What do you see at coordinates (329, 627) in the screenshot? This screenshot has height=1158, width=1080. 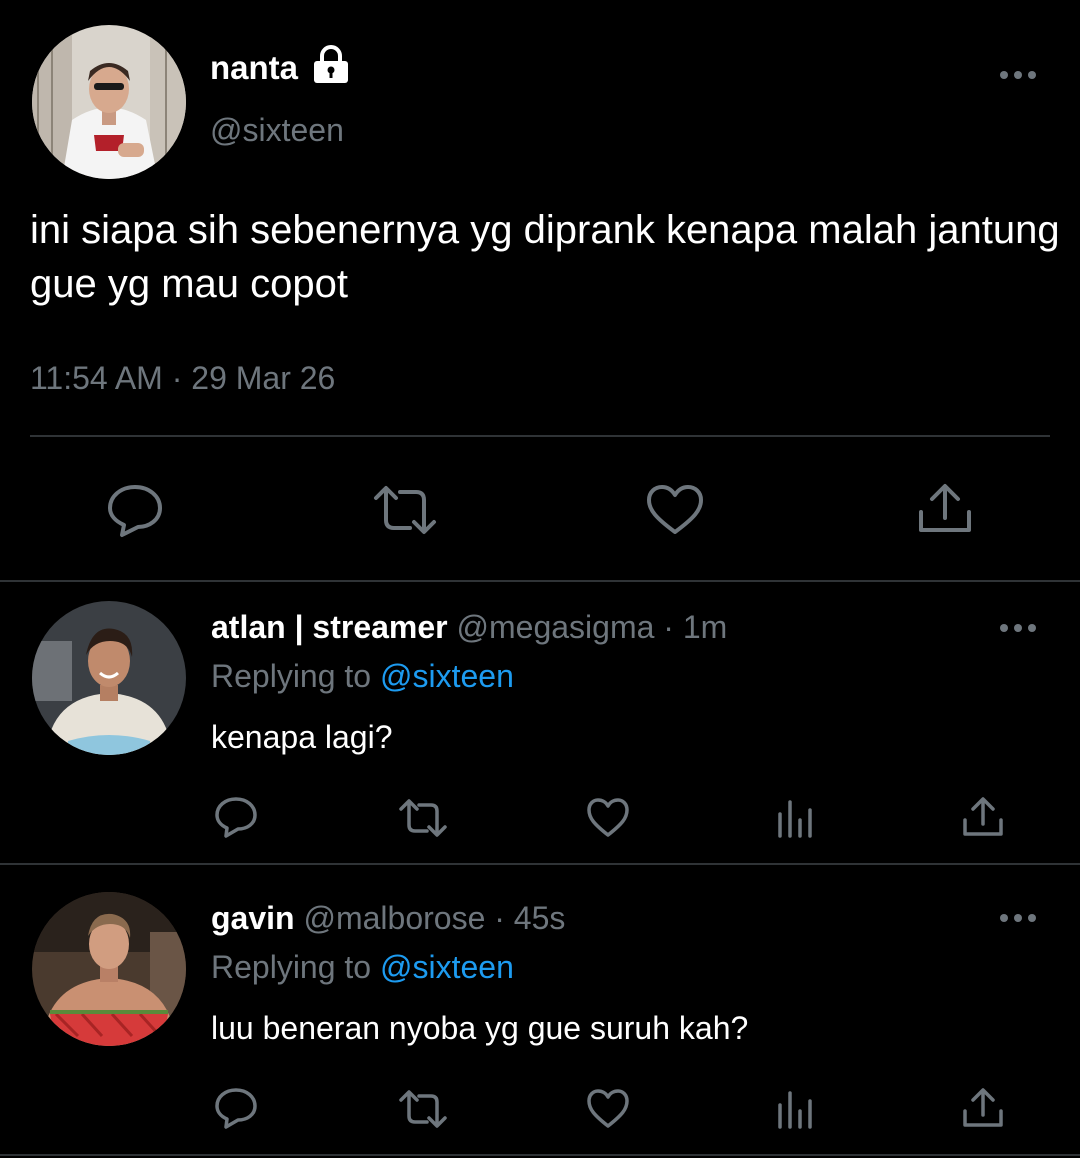 I see `reply-author-name: atlan | streamer` at bounding box center [329, 627].